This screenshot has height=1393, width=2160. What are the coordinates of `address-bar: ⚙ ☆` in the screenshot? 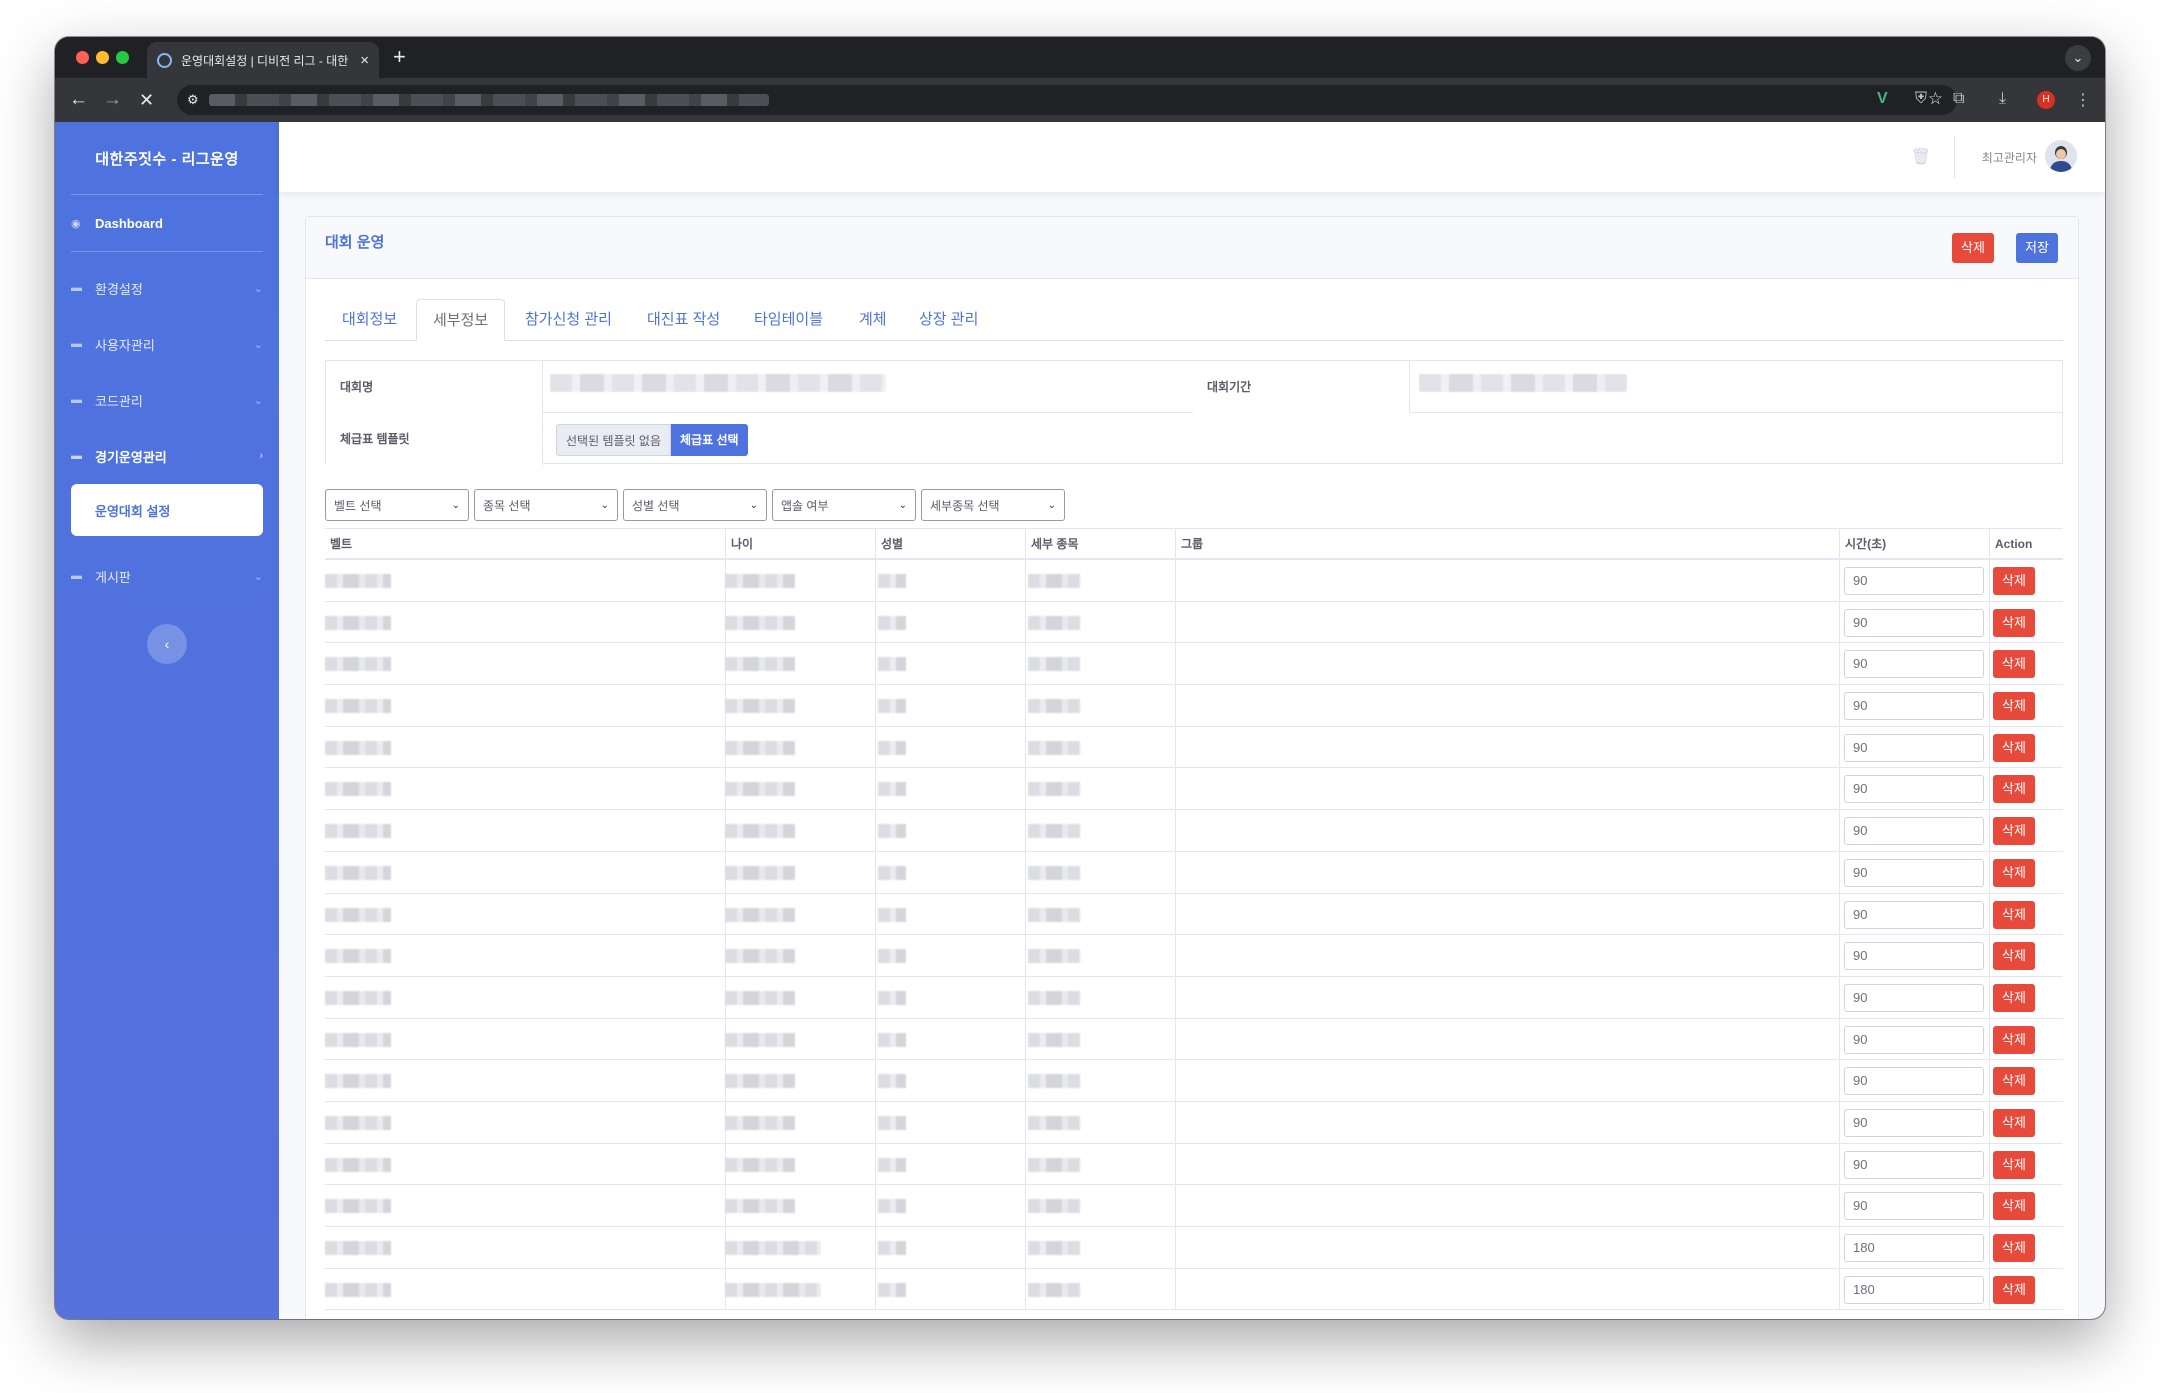 It's located at (1067, 100).